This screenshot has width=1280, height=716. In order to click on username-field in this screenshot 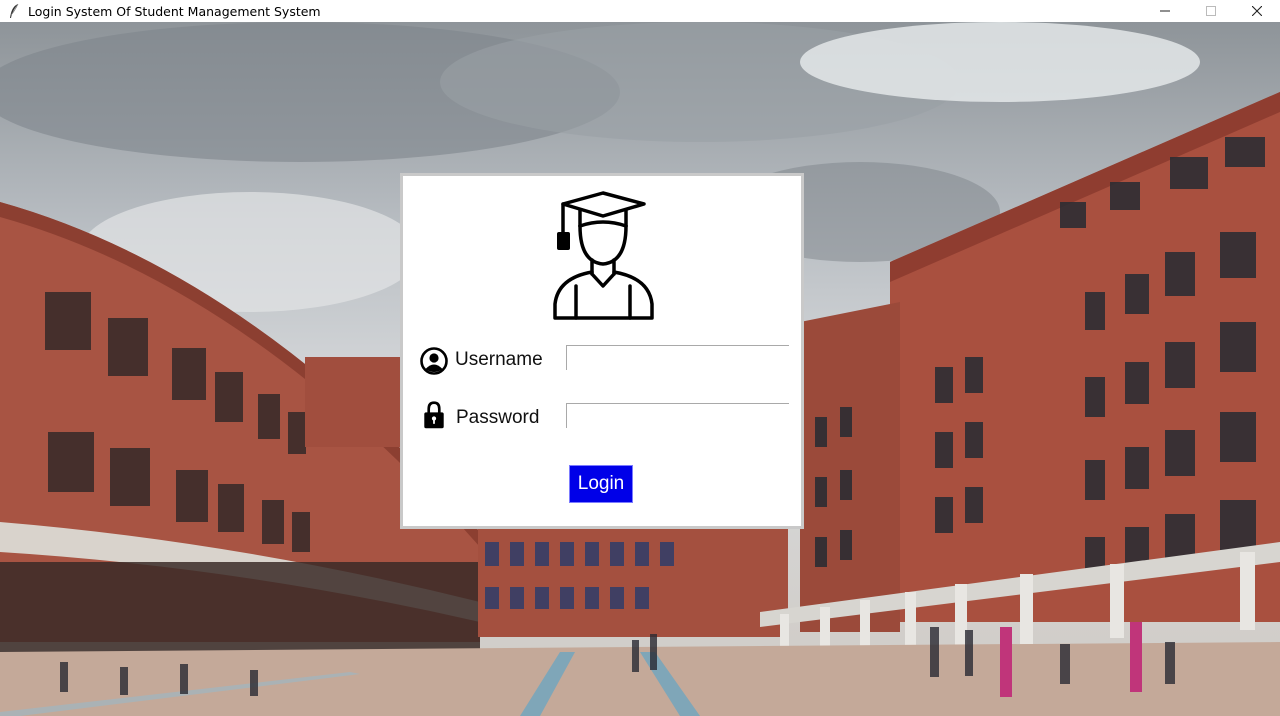, I will do `click(677, 357)`.